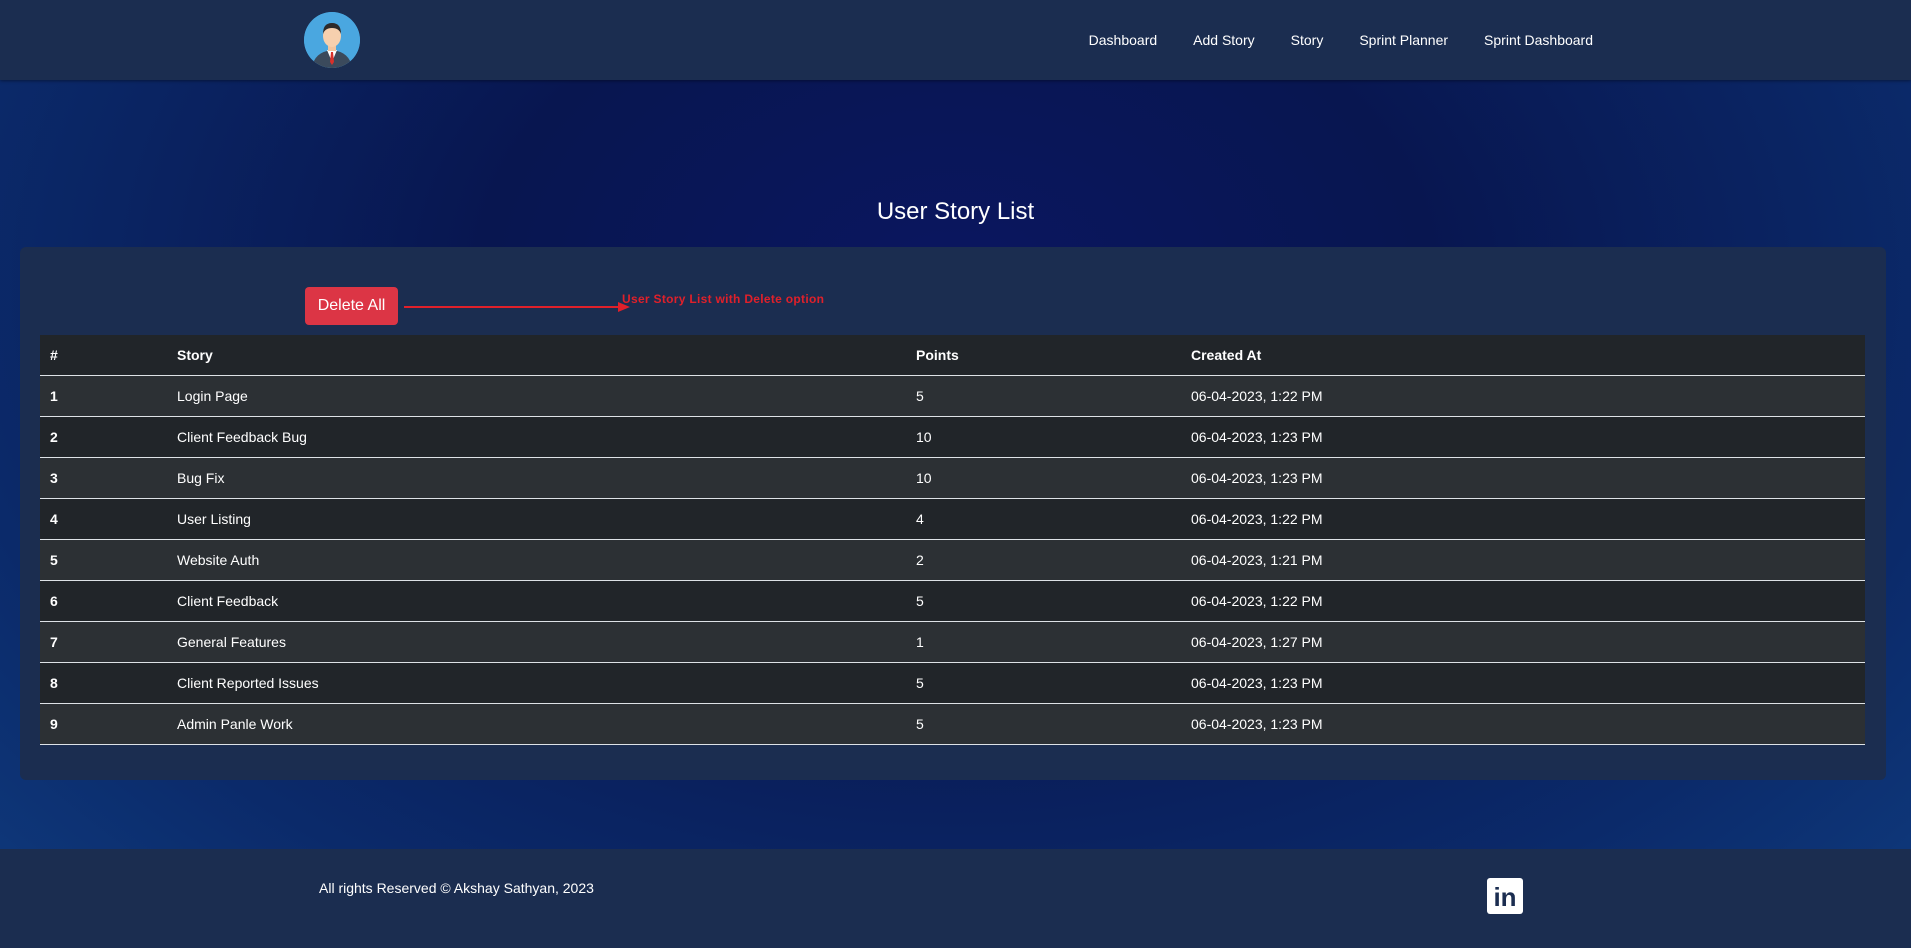  I want to click on row-story: Login Page, so click(536, 396).